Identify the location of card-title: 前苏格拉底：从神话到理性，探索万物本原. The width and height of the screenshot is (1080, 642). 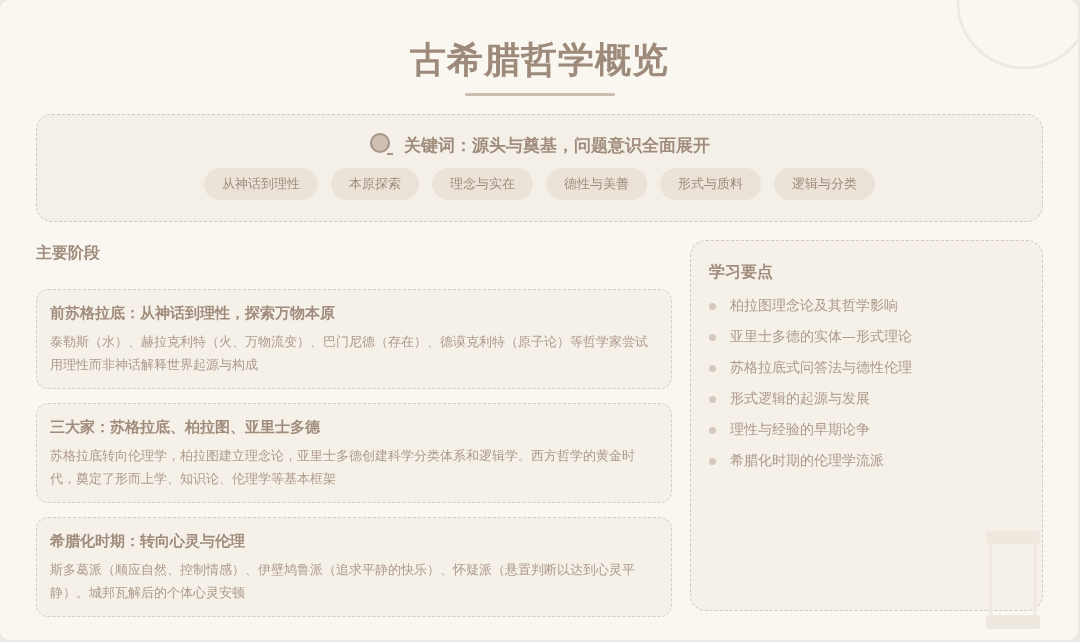
(193, 313).